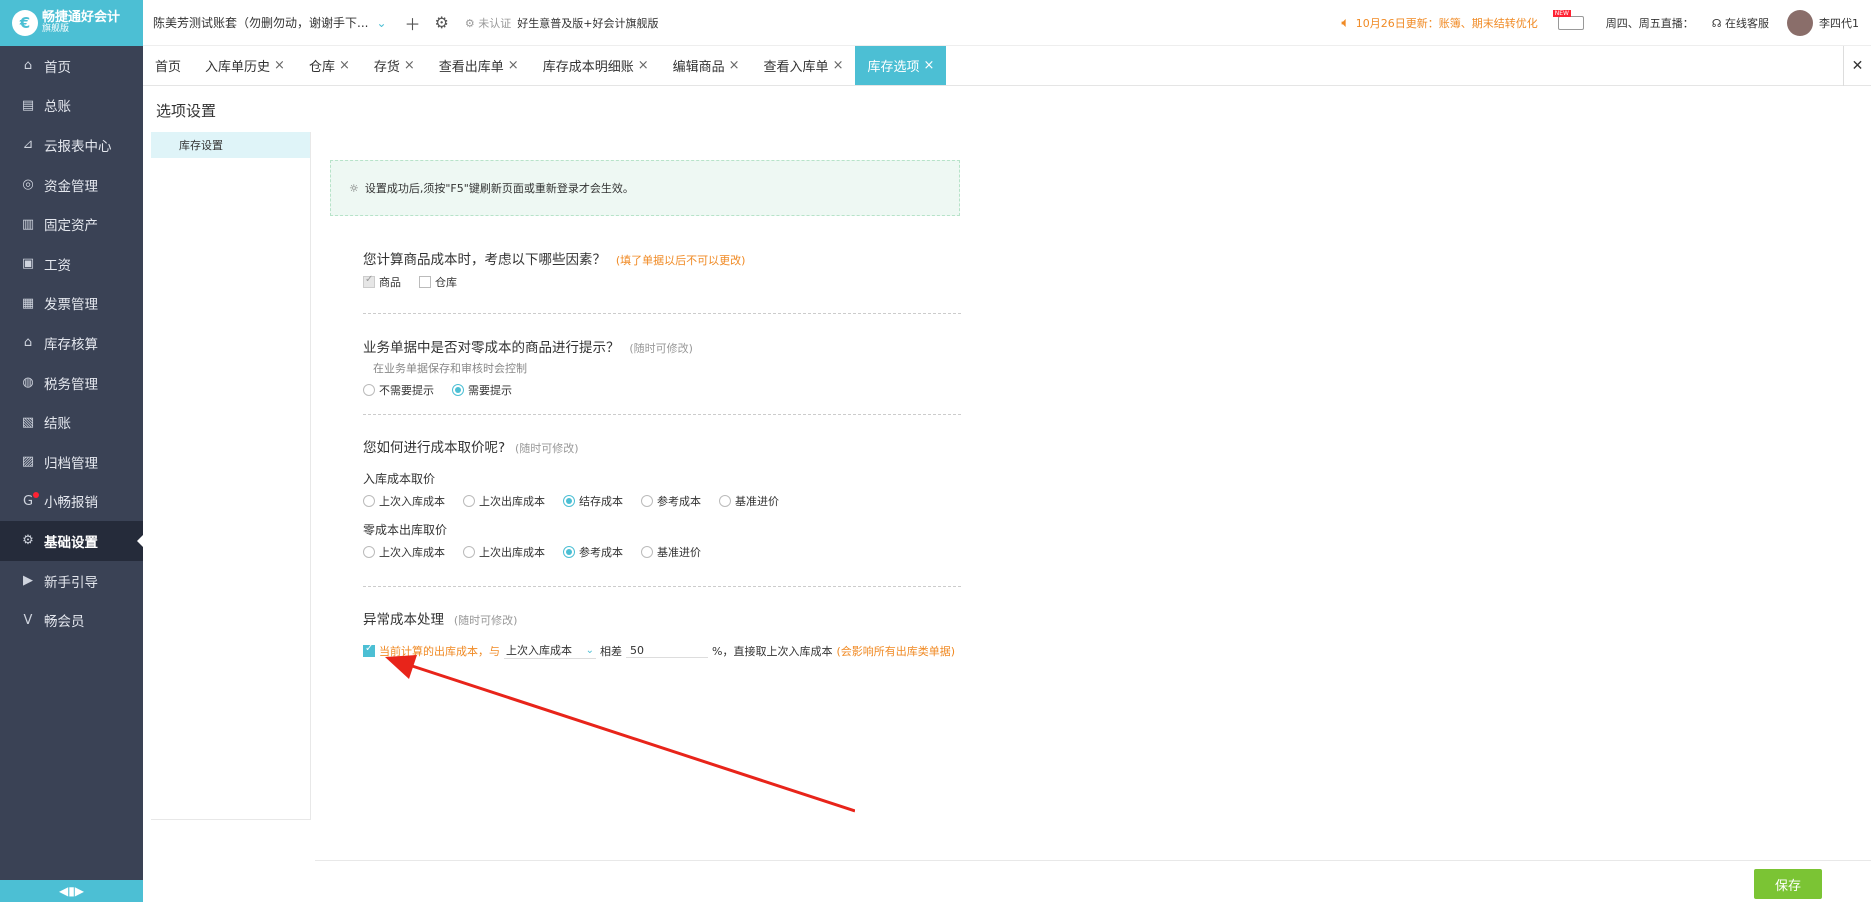  I want to click on sidebar-item-12: ⚙ 基础设置, so click(71, 541).